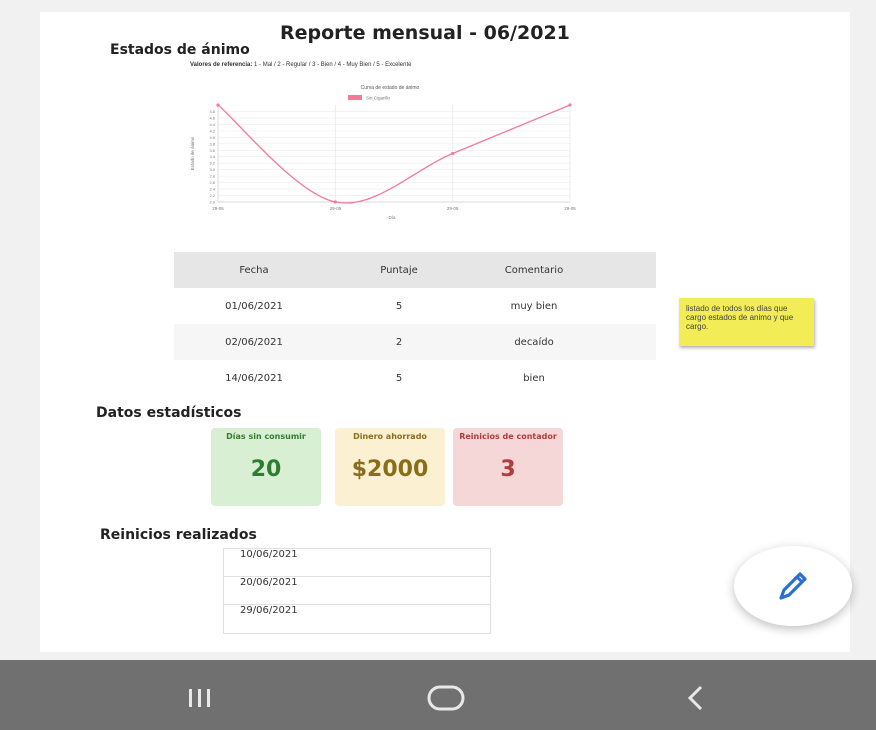 This screenshot has height=730, width=876. What do you see at coordinates (399, 342) in the screenshot?
I see `cell-score: 2` at bounding box center [399, 342].